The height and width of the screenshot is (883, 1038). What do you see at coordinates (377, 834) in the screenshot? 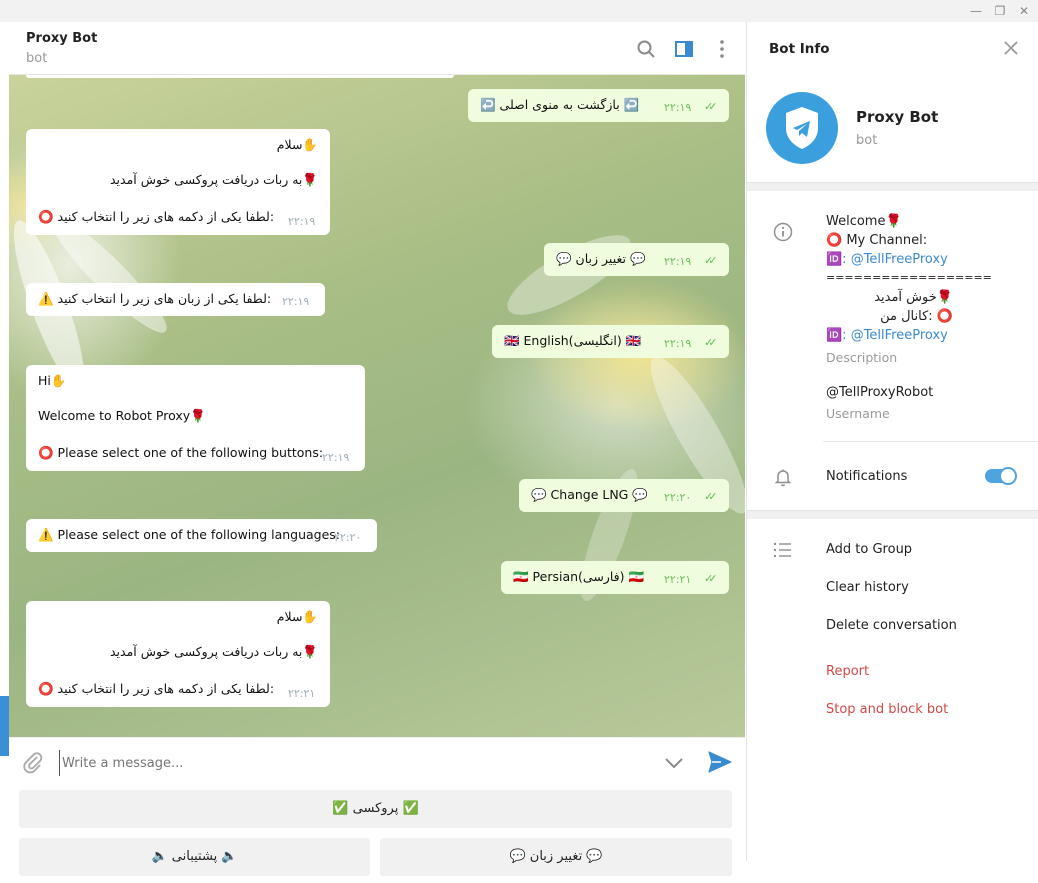
I see `bot-keyboard: ✅ پروکسی ✅ 🔈 پشتیبانی 🔈 💬 تغییر زبان 💬` at bounding box center [377, 834].